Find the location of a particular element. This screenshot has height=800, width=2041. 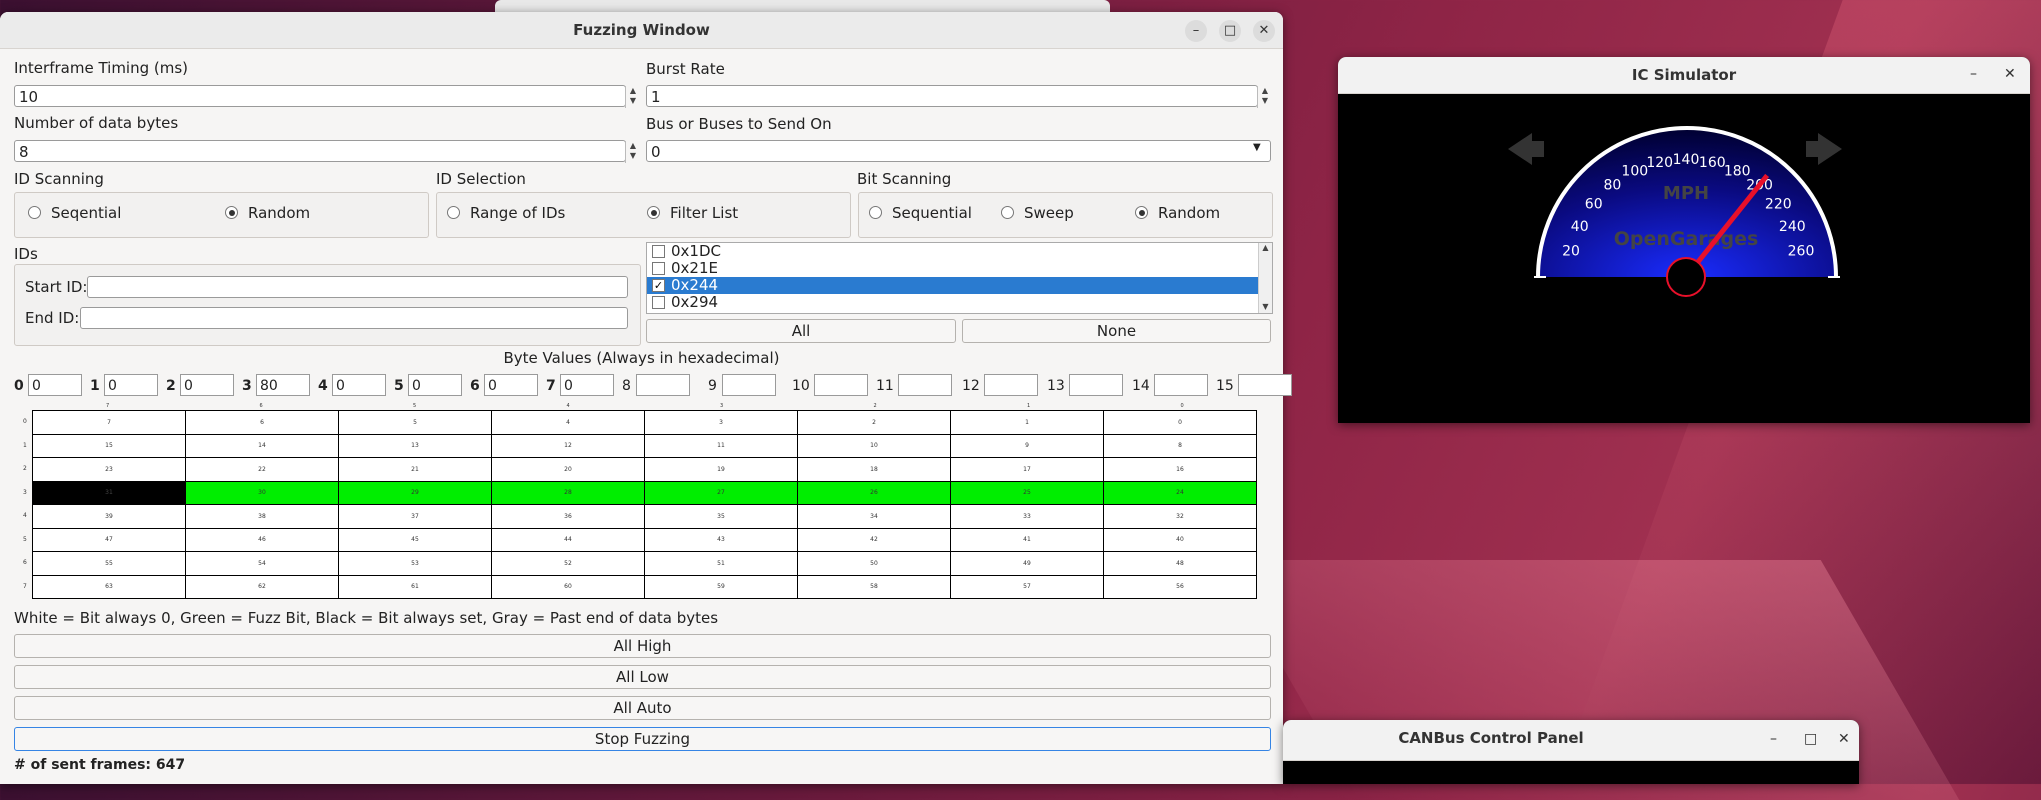

bit-cell: 40 is located at coordinates (1180, 539).